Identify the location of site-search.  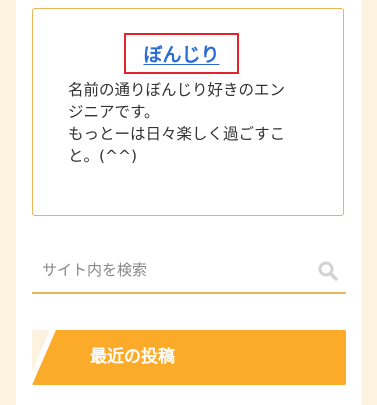
(189, 271).